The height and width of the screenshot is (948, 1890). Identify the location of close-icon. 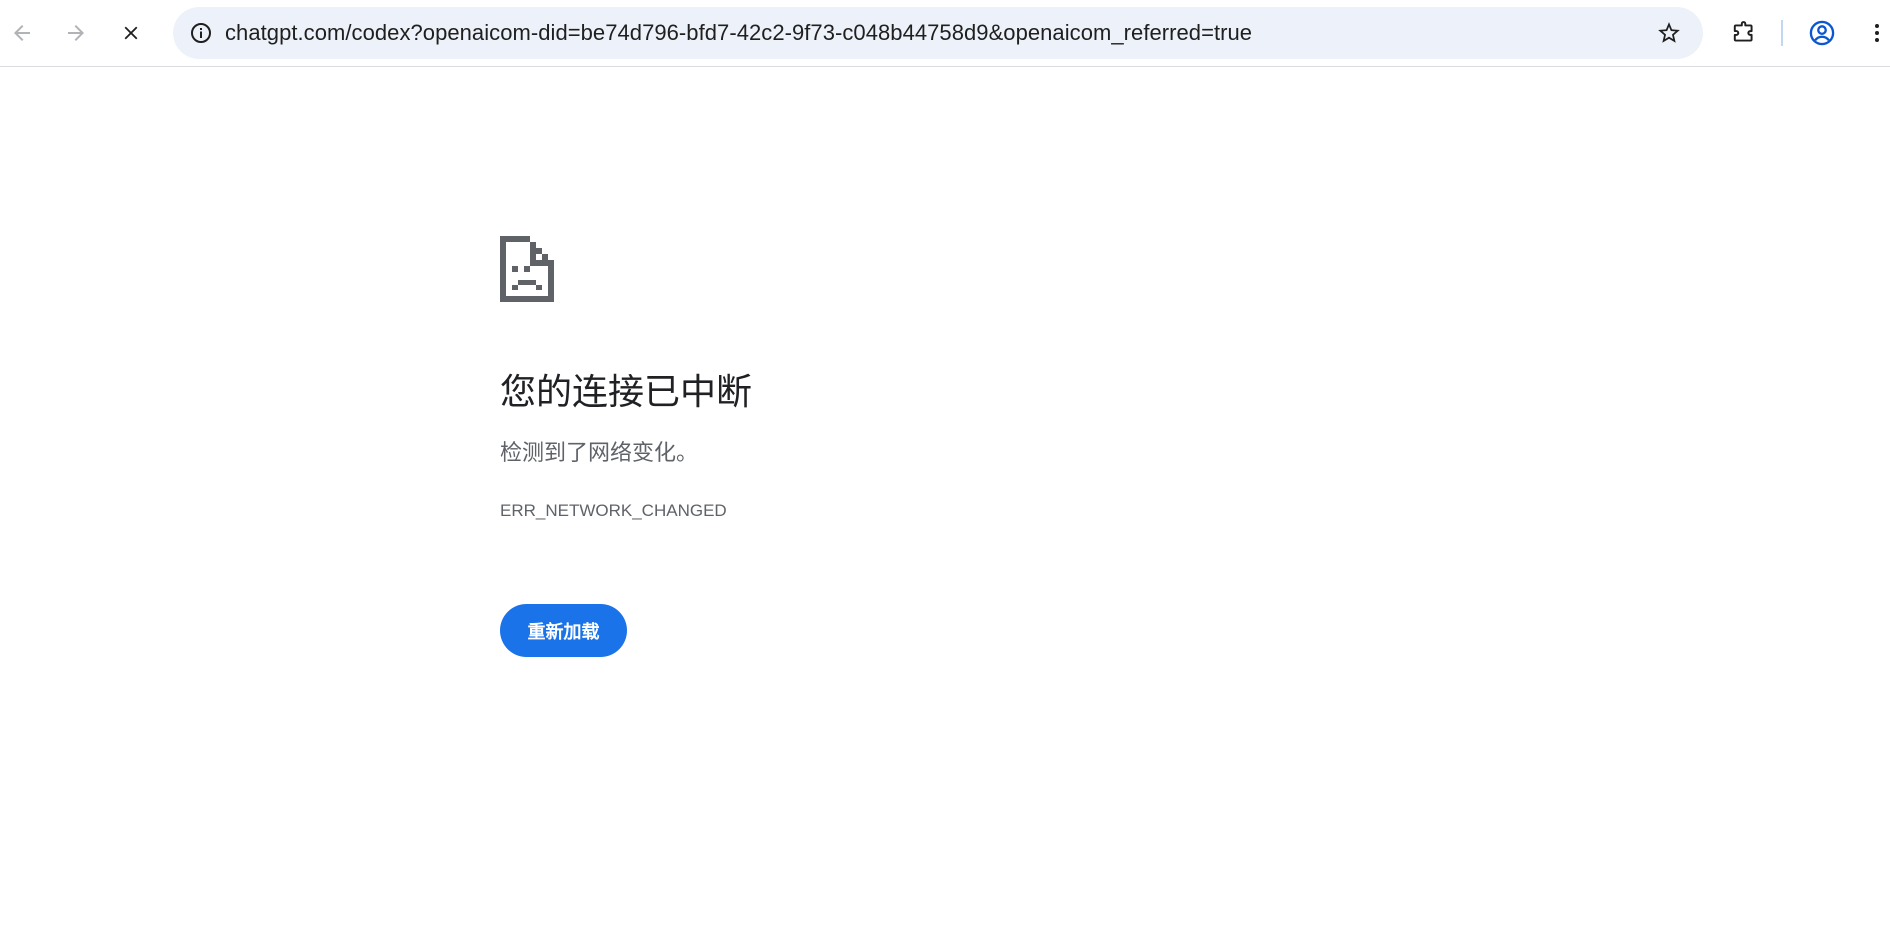
(131, 33).